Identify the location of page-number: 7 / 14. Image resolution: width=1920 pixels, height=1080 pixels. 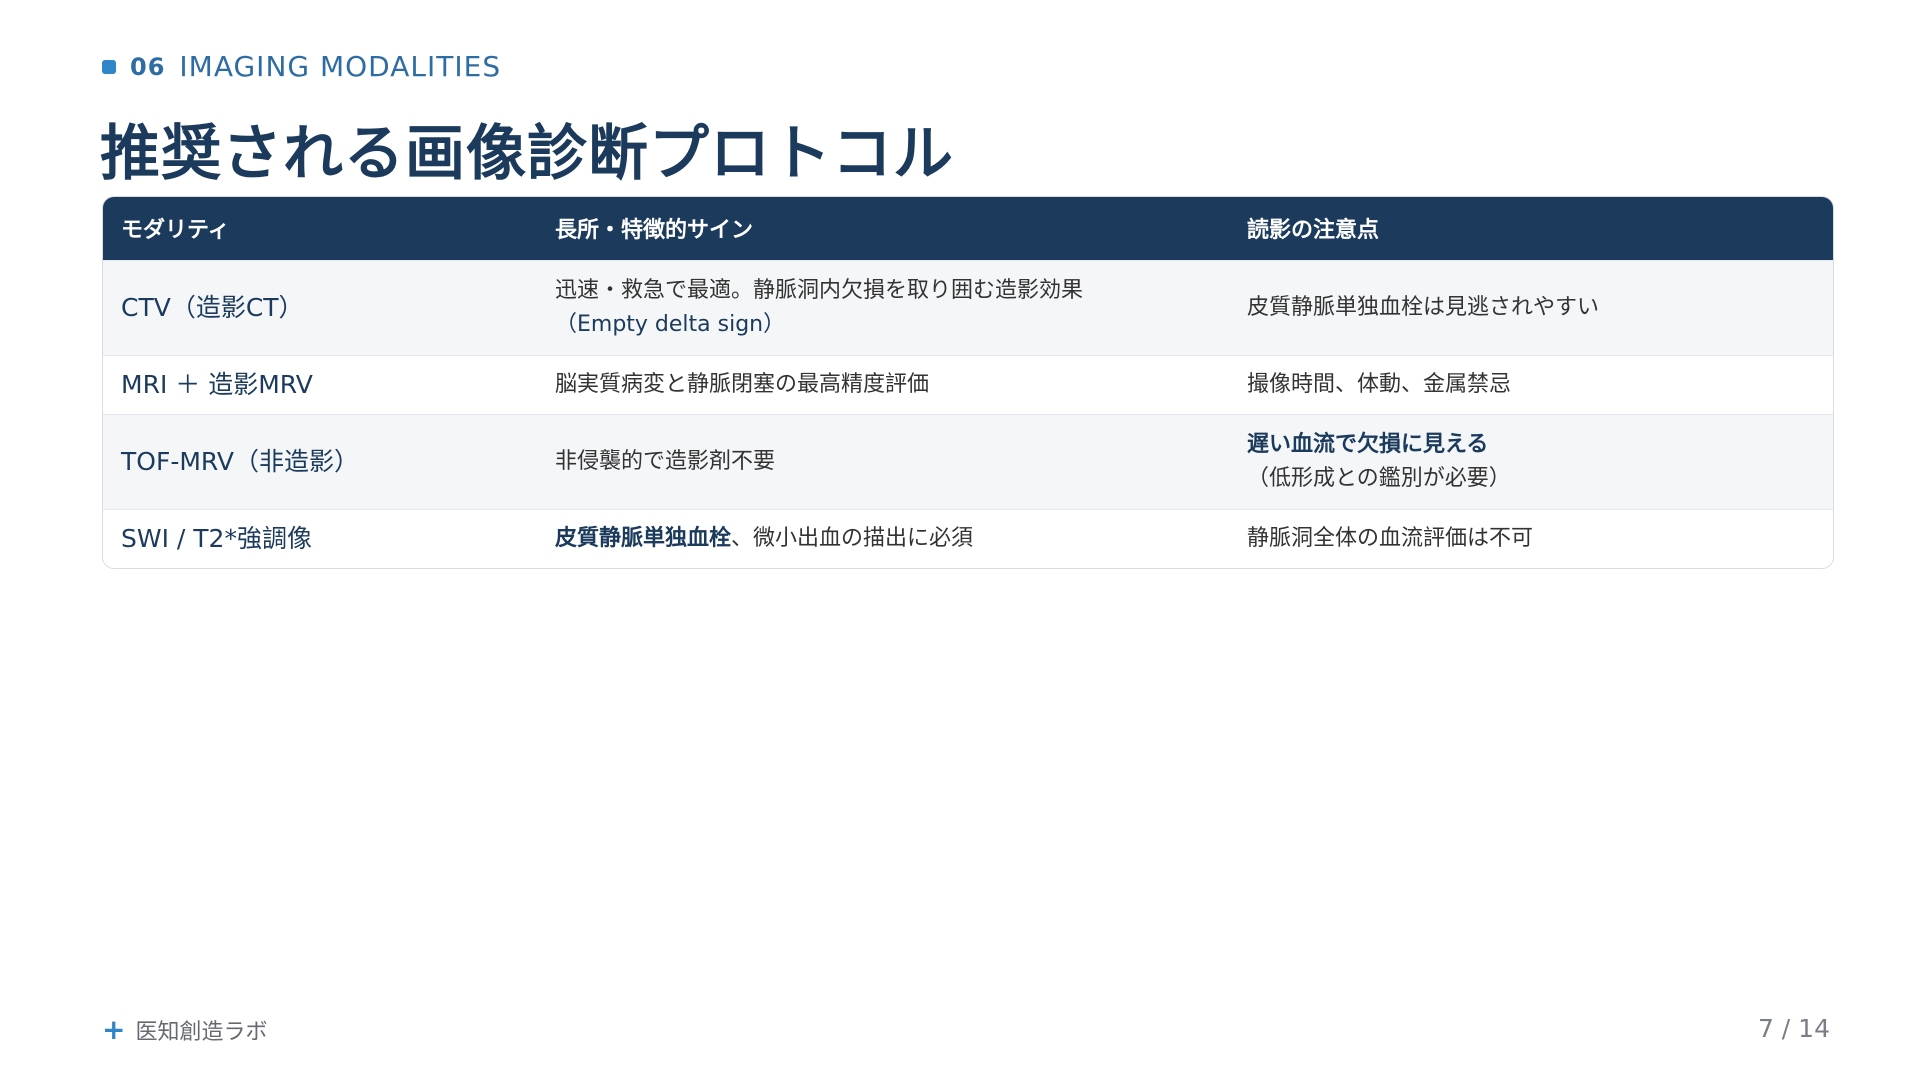
(1793, 1028).